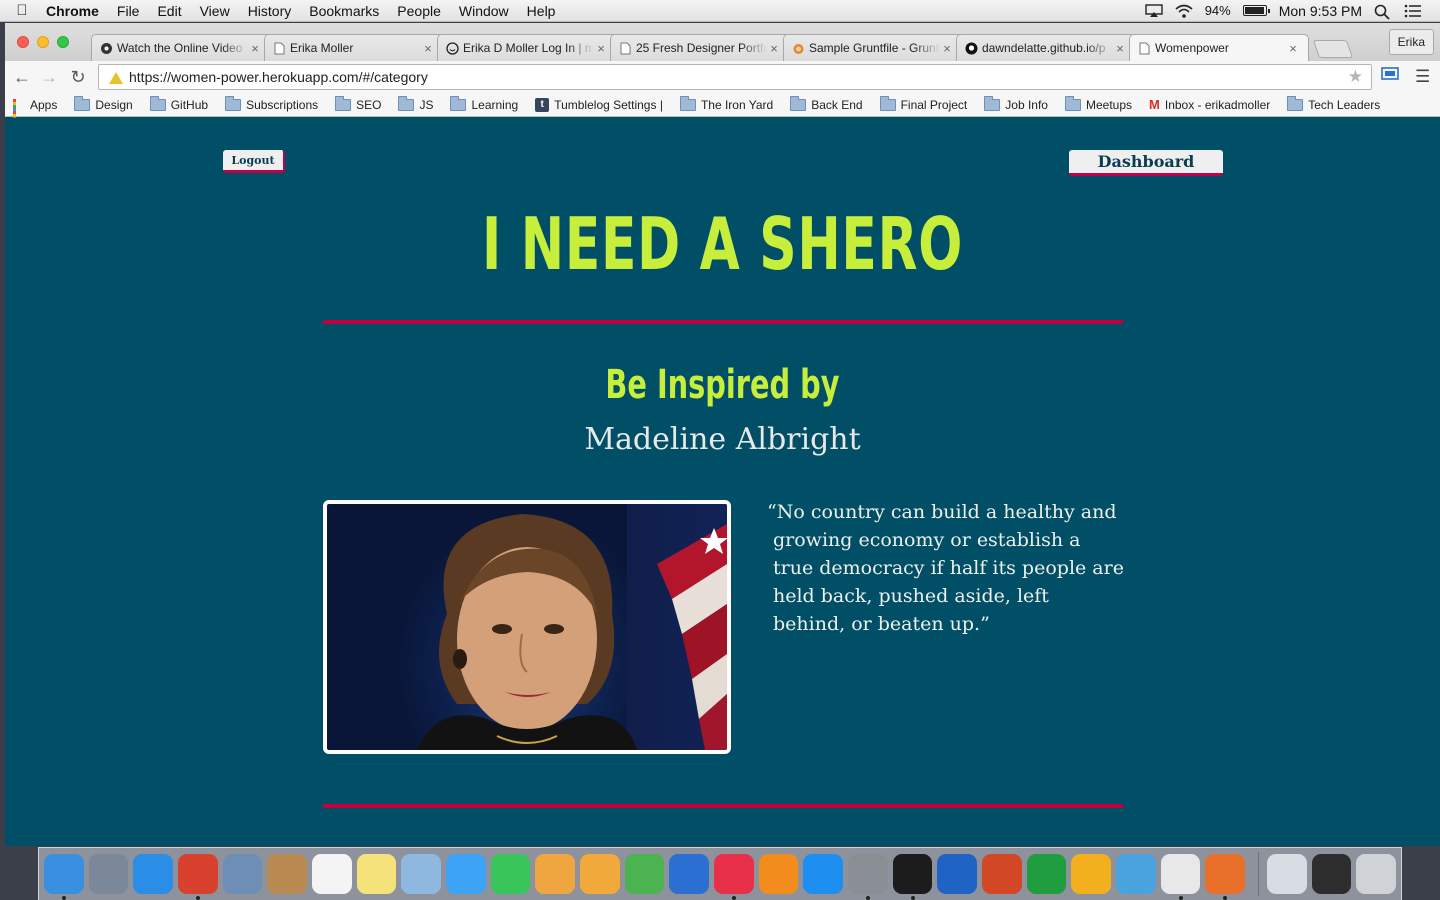  I want to click on bookmark-apps: Apps, so click(35, 111).